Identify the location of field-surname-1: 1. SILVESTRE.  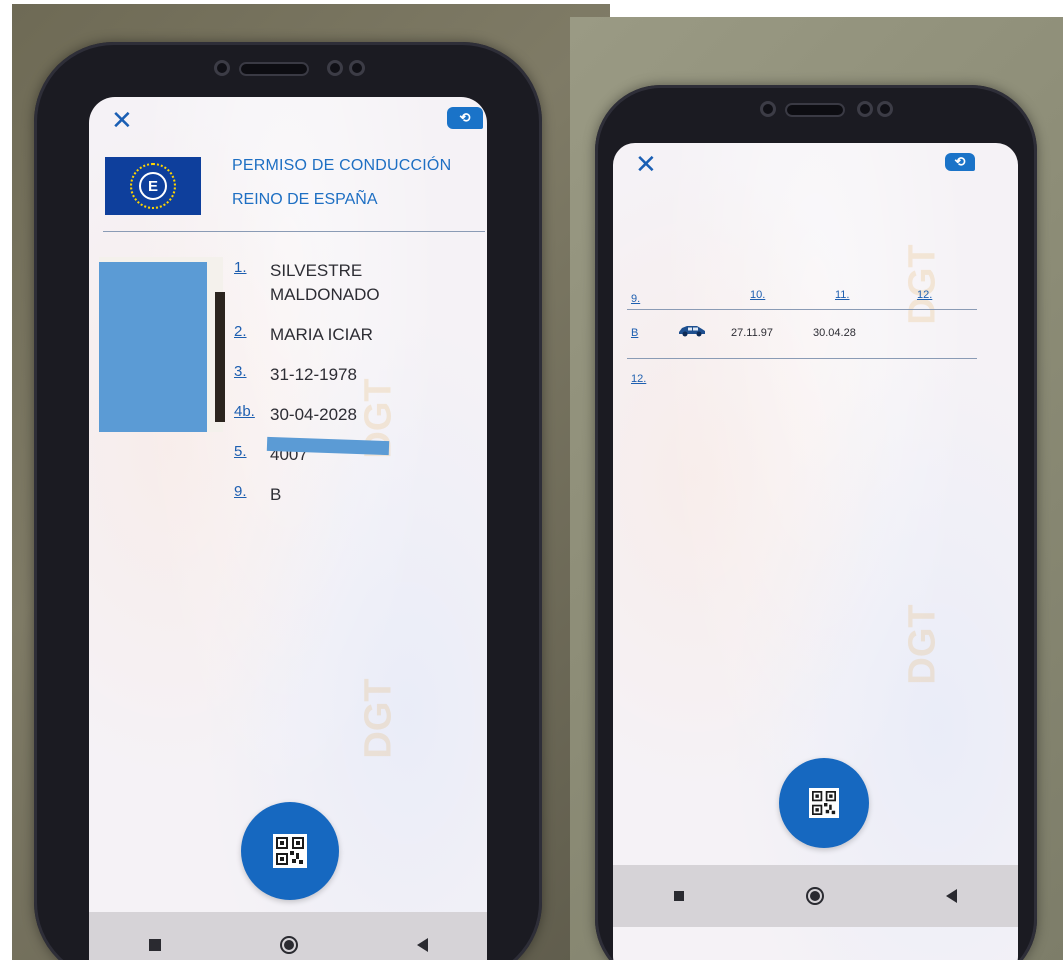
(298, 269).